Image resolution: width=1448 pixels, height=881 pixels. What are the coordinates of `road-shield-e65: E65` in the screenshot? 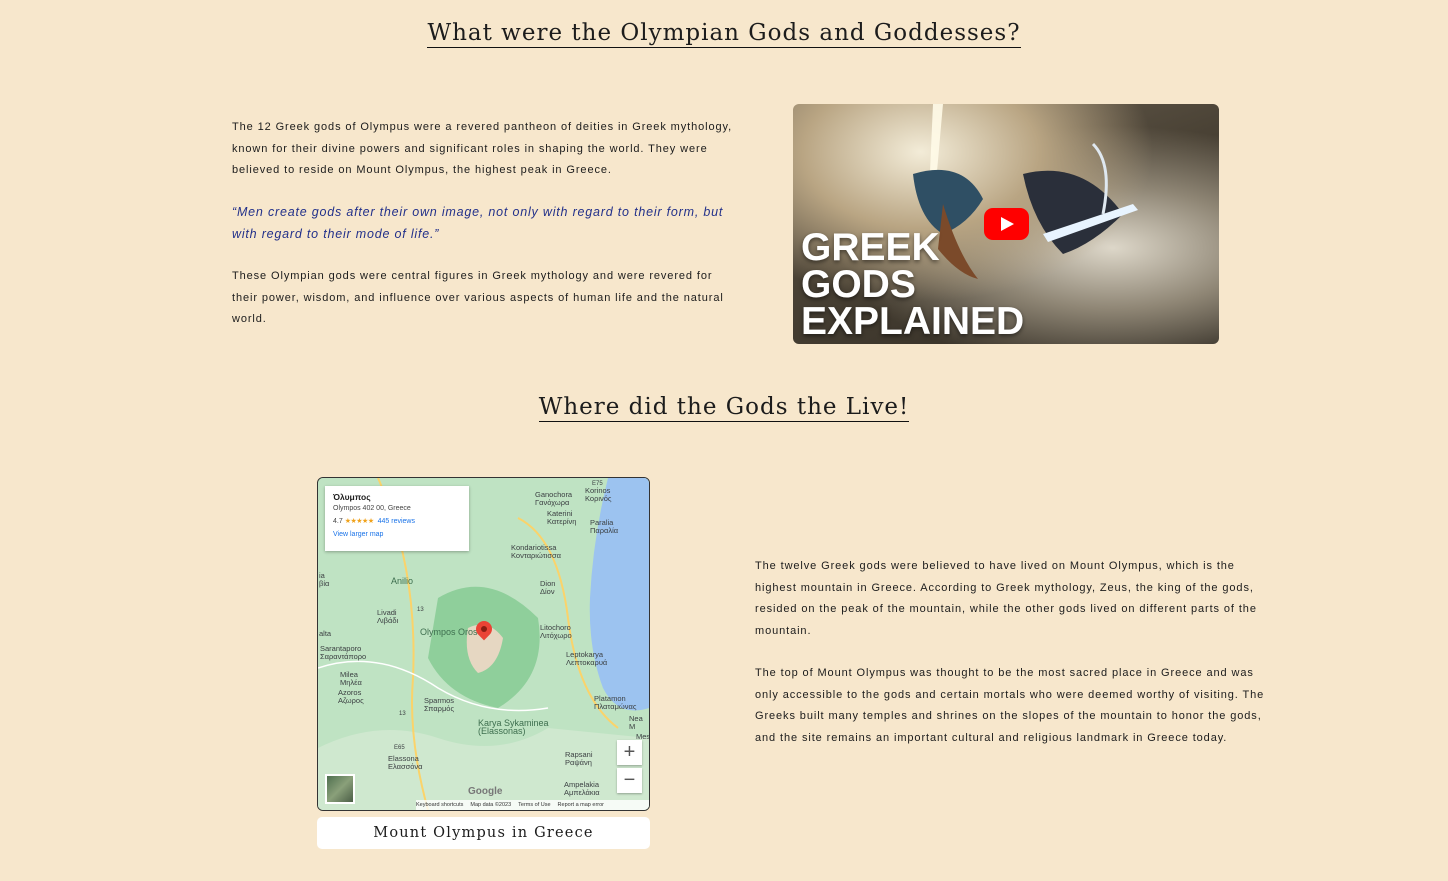 It's located at (399, 748).